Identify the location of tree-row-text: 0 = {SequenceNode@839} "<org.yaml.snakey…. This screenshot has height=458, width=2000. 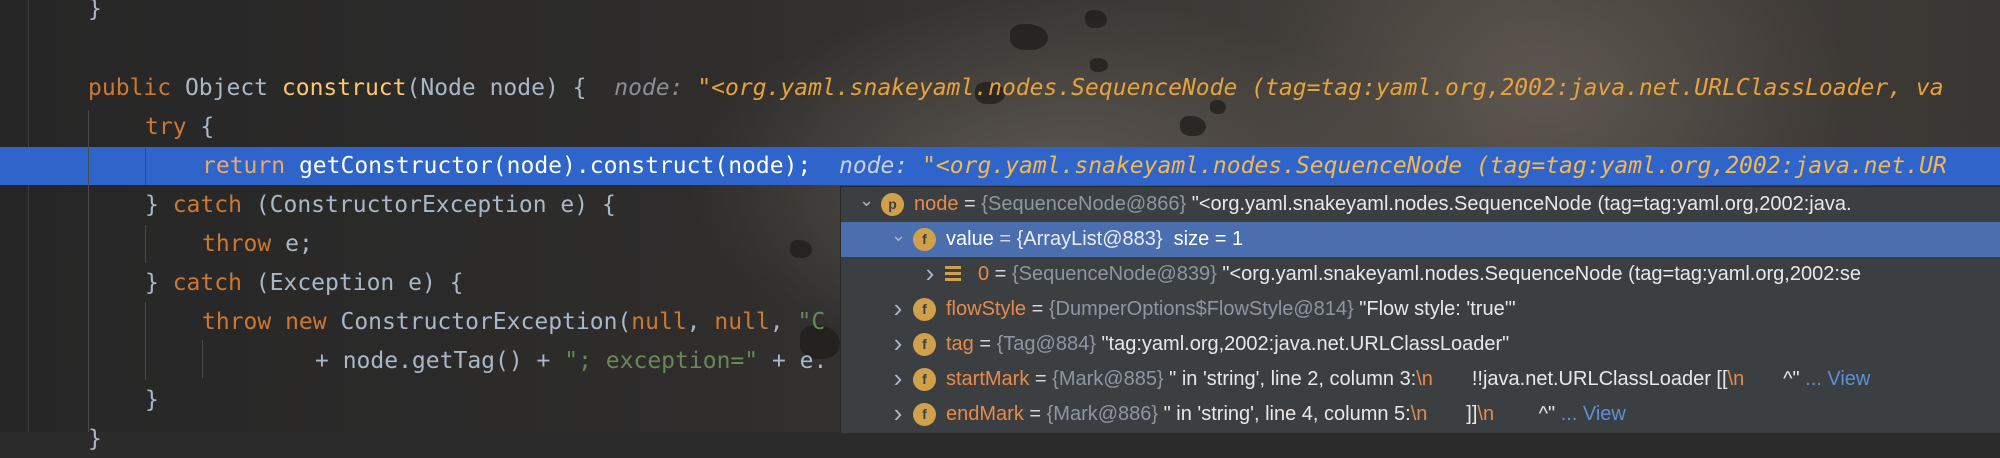
(1419, 274).